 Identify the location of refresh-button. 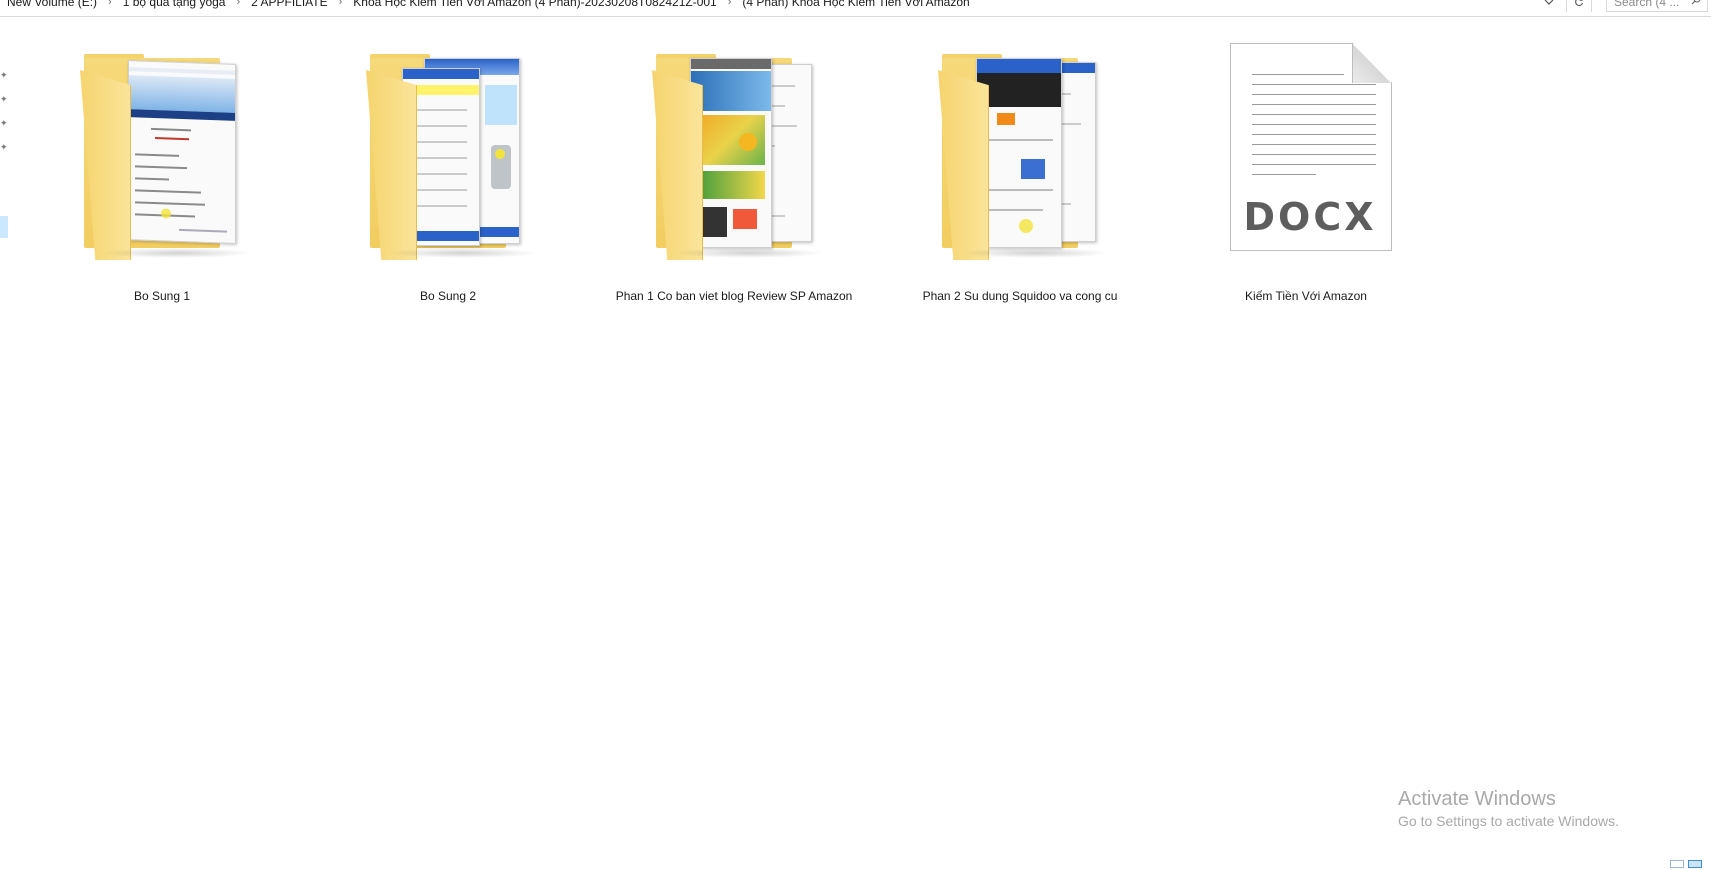
(1579, 6).